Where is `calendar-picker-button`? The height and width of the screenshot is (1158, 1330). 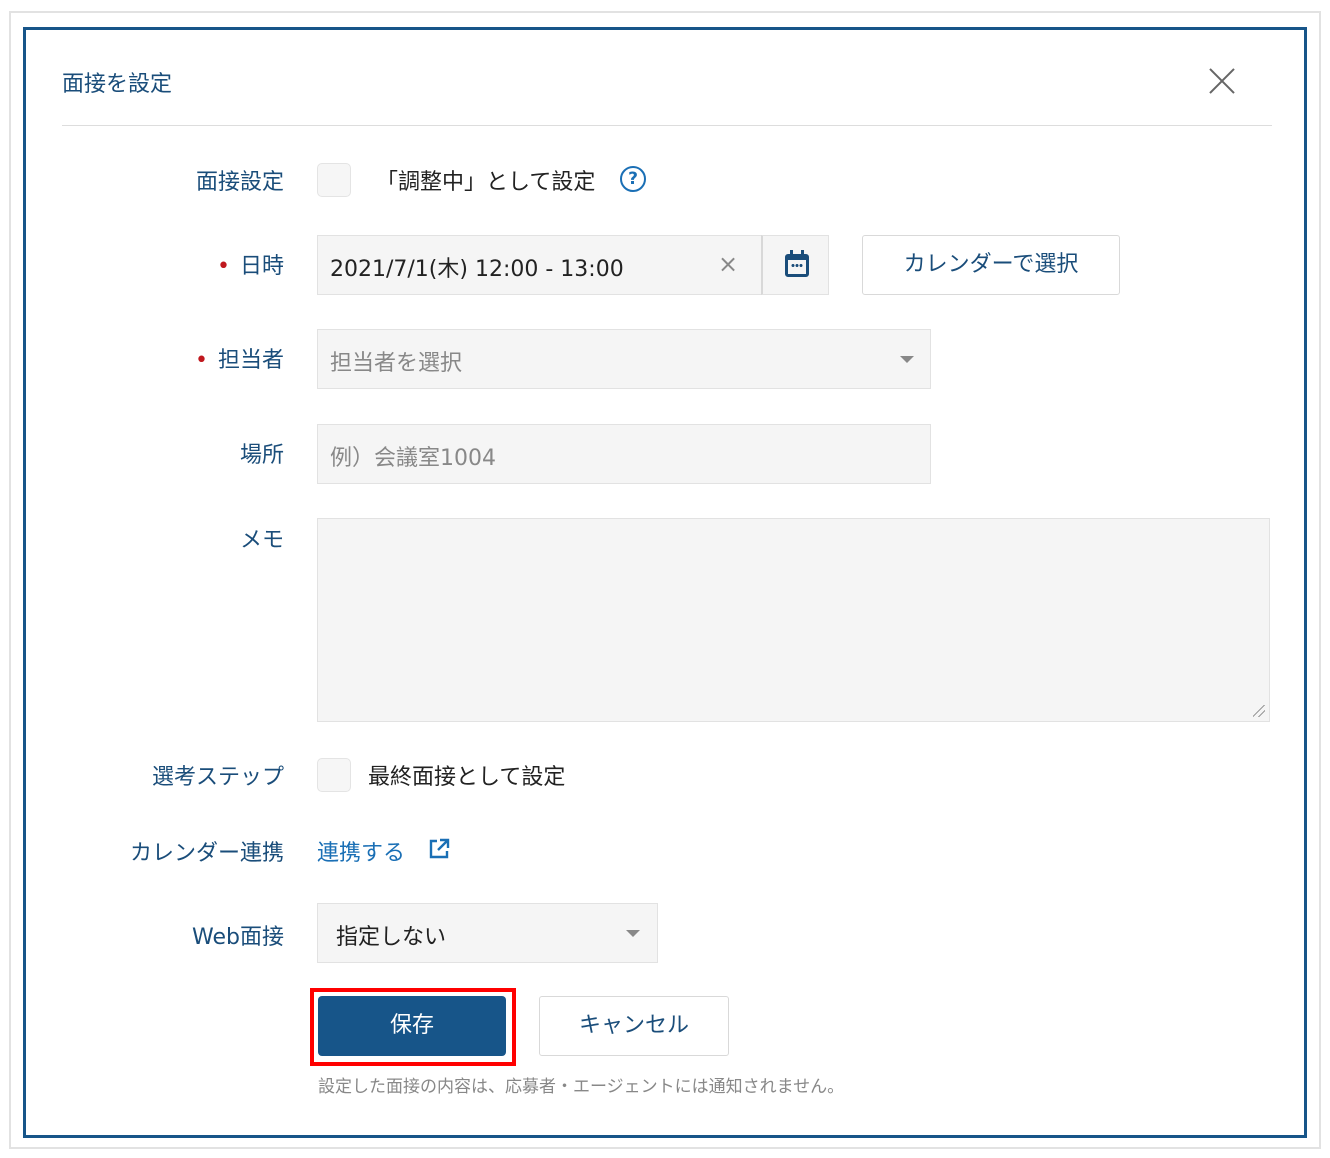 calendar-picker-button is located at coordinates (795, 265).